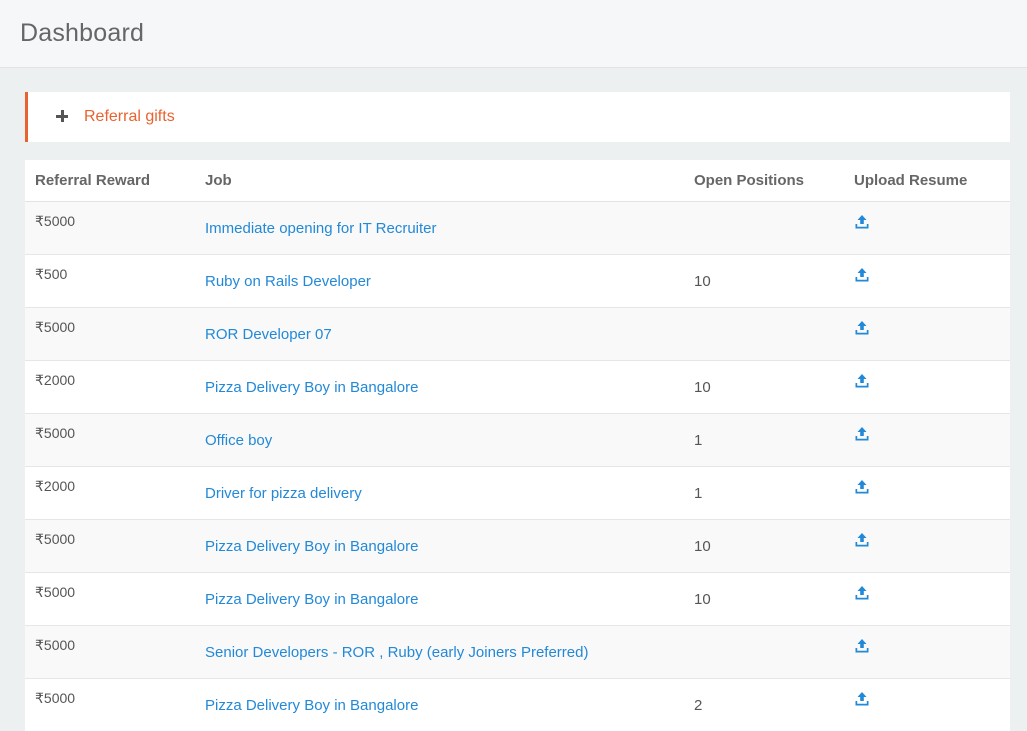 This screenshot has height=731, width=1027. I want to click on job-link: ROR Developer 07, so click(268, 334).